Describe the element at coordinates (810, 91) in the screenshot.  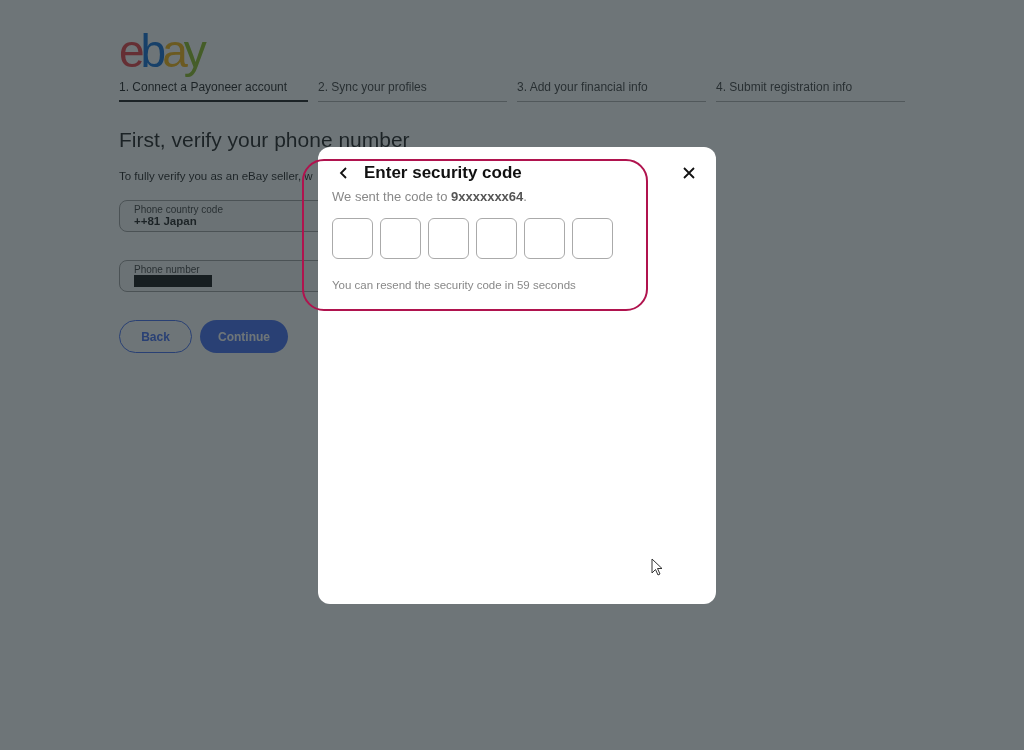
I see `step-tab: 4. Submit registration info` at that location.